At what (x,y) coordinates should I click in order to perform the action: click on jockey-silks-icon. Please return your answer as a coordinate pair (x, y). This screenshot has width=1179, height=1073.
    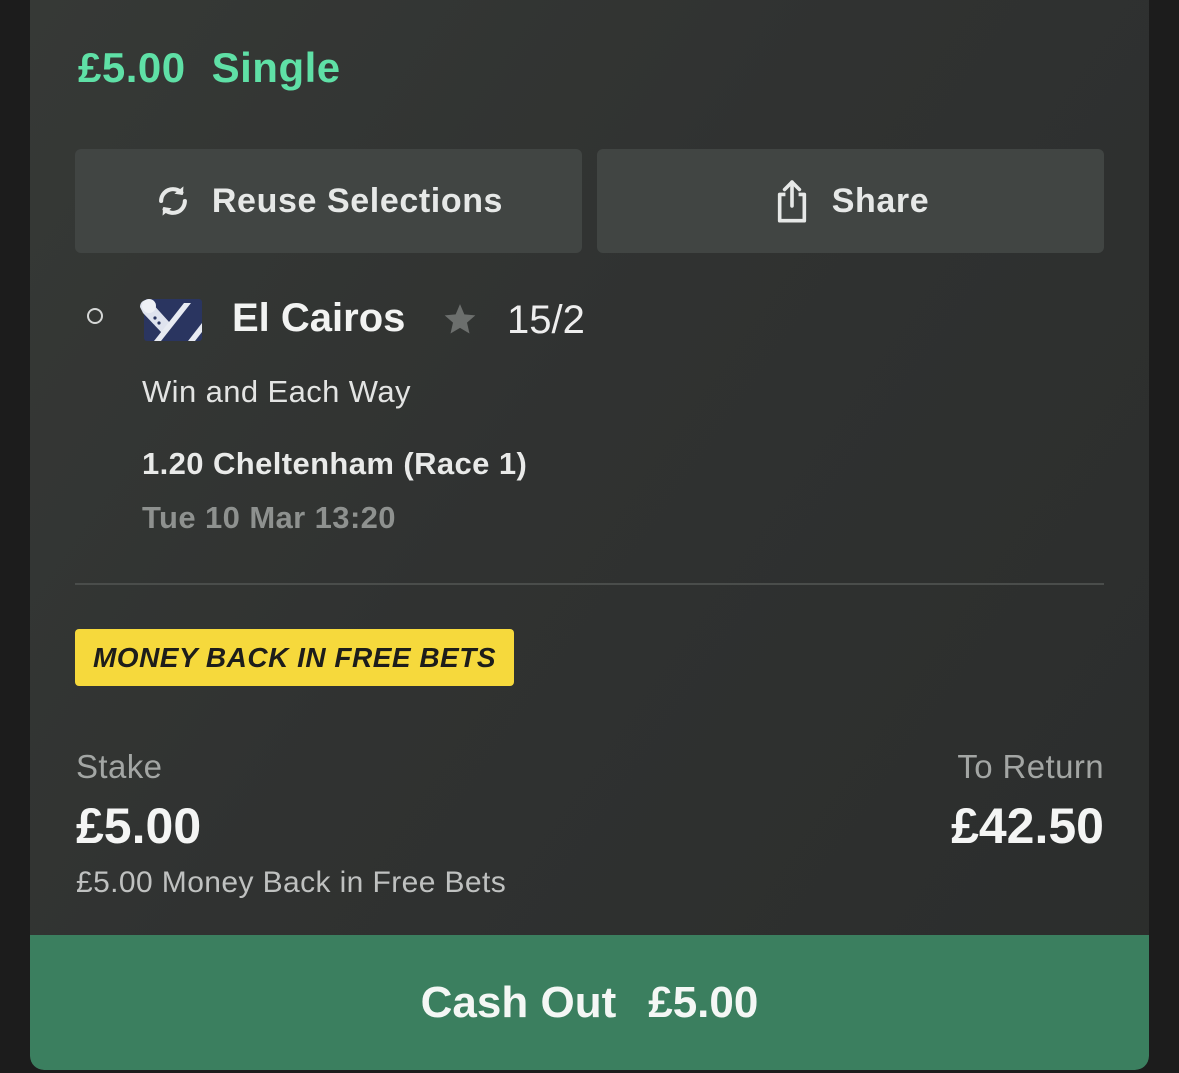
    Looking at the image, I should click on (171, 320).